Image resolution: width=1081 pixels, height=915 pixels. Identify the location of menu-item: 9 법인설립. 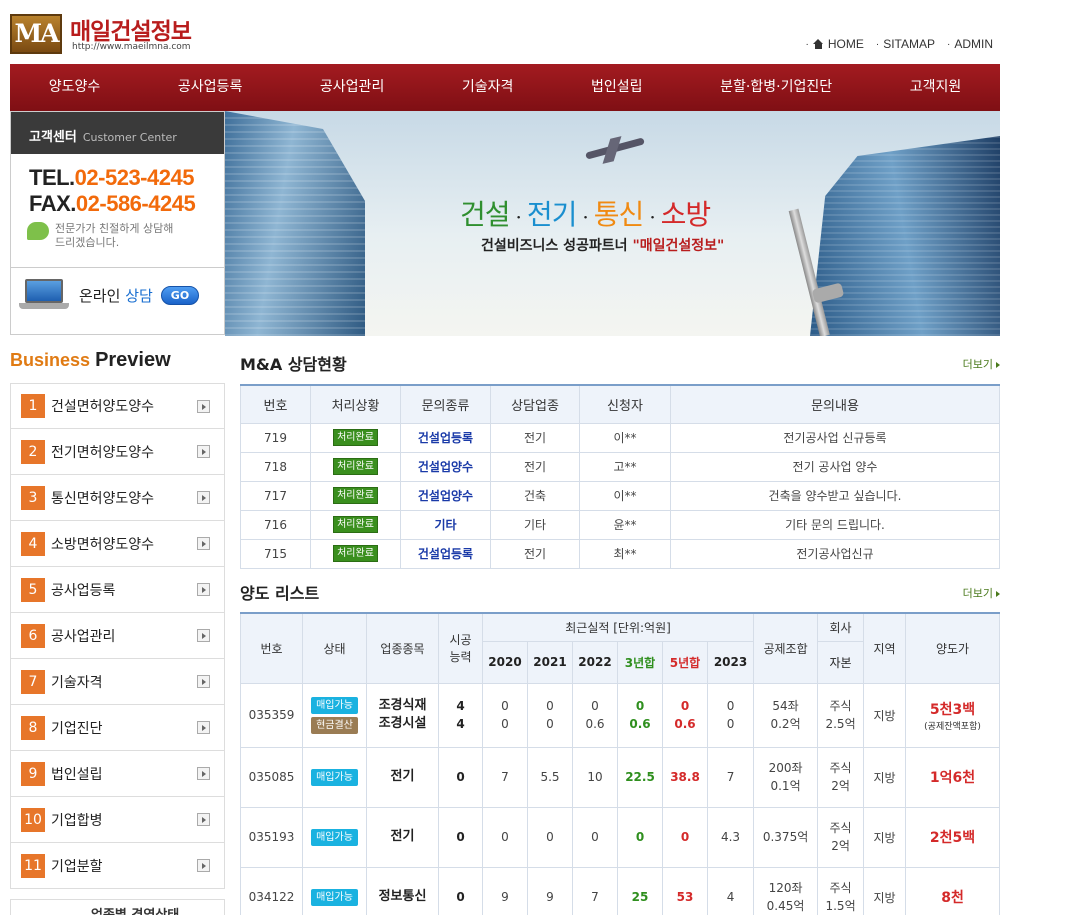
(117, 774).